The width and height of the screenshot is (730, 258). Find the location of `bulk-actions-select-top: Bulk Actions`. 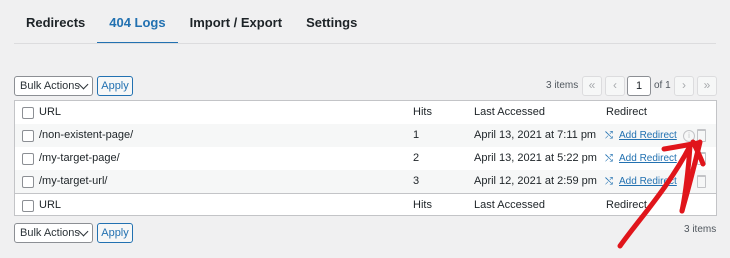

bulk-actions-select-top: Bulk Actions is located at coordinates (53, 86).